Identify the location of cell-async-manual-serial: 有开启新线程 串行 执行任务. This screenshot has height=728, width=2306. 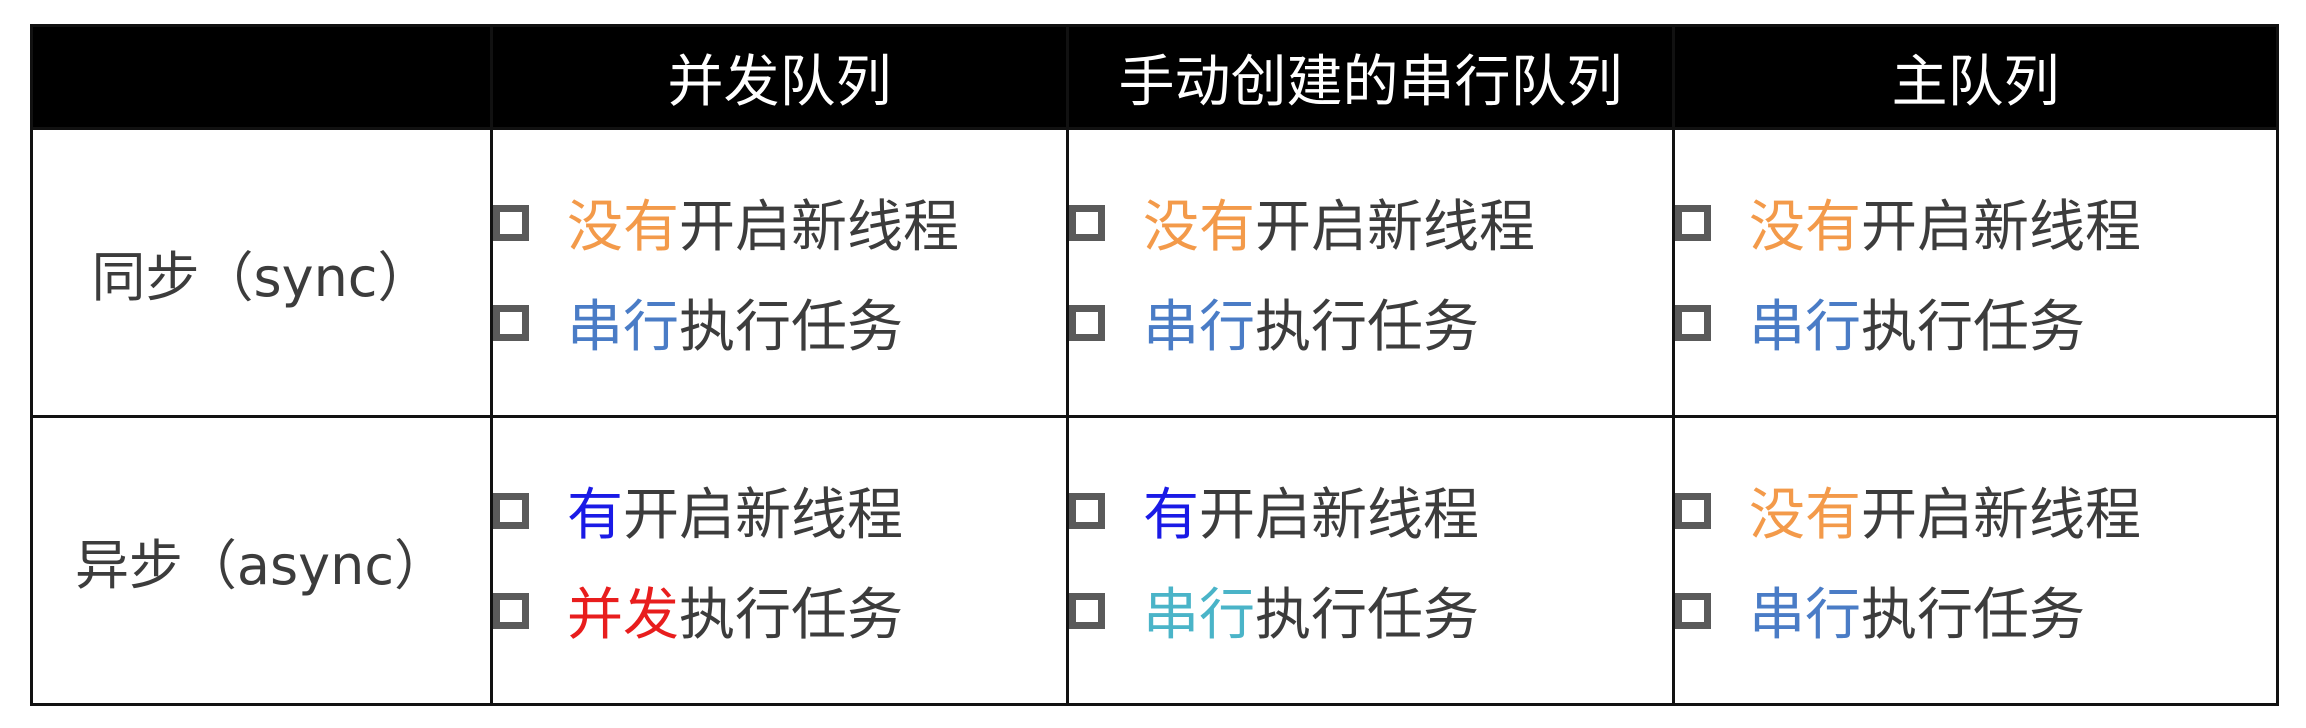
(1370, 560).